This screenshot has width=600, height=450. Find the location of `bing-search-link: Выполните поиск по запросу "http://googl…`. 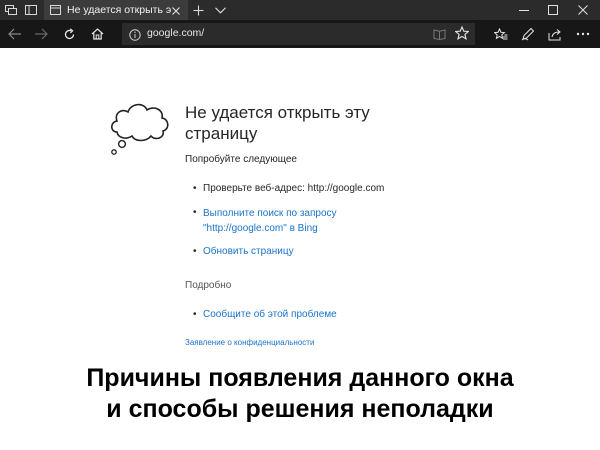

bing-search-link: Выполните поиск по запросу "http://googl… is located at coordinates (270, 221).